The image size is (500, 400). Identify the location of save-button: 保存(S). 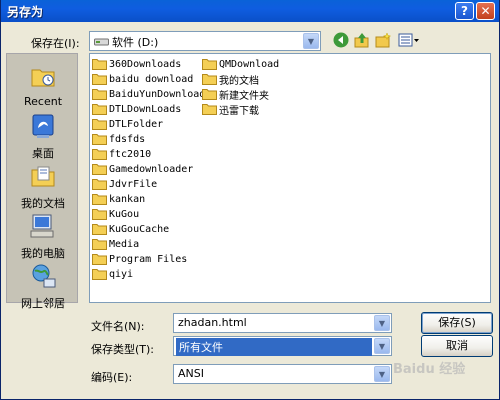
(457, 323).